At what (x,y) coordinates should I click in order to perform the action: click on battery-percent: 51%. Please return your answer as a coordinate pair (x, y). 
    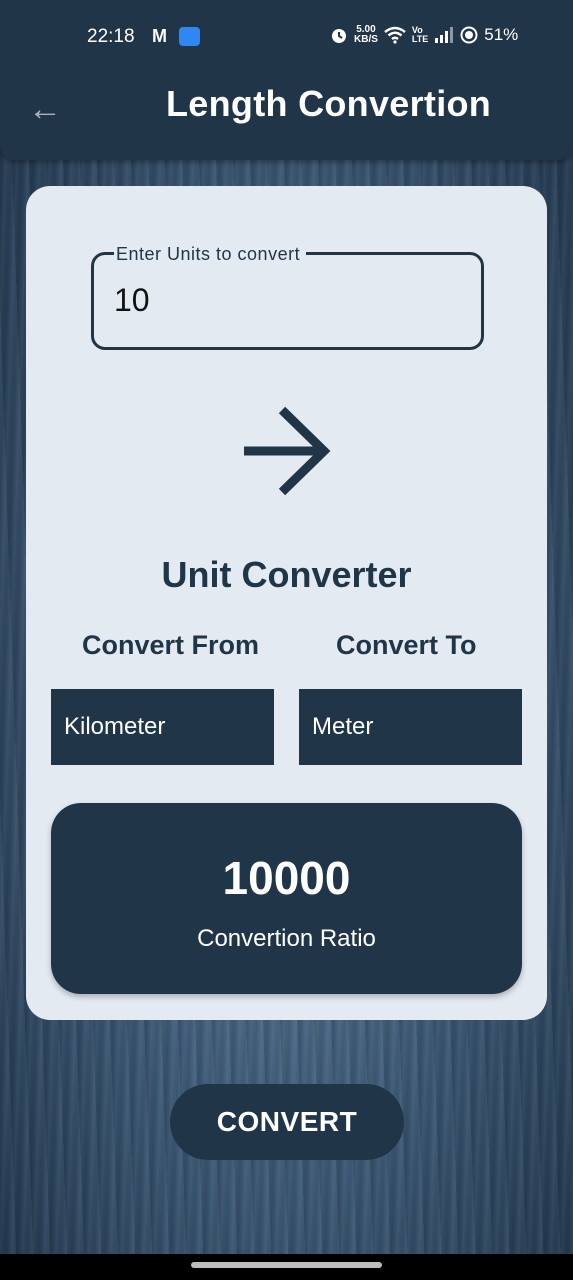
    Looking at the image, I should click on (501, 34).